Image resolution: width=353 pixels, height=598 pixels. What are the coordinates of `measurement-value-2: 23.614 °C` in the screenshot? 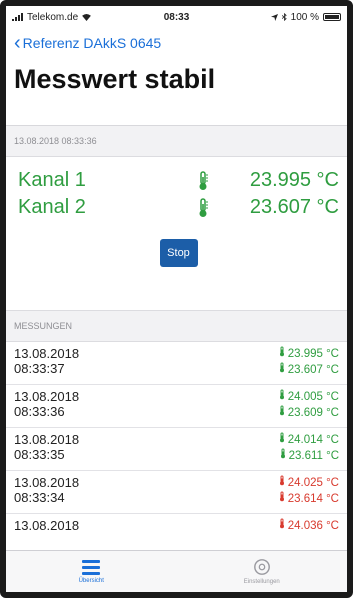 It's located at (309, 499).